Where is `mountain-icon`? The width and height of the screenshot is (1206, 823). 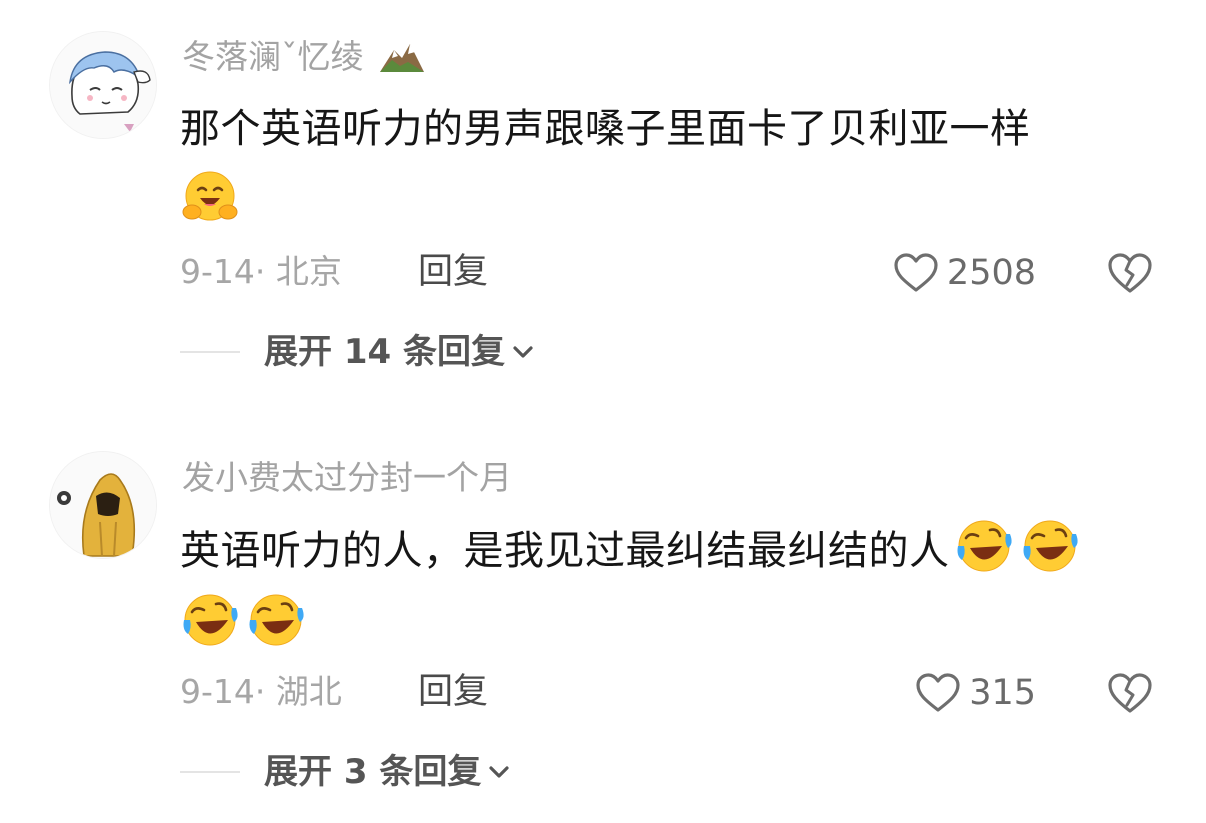 mountain-icon is located at coordinates (402, 58).